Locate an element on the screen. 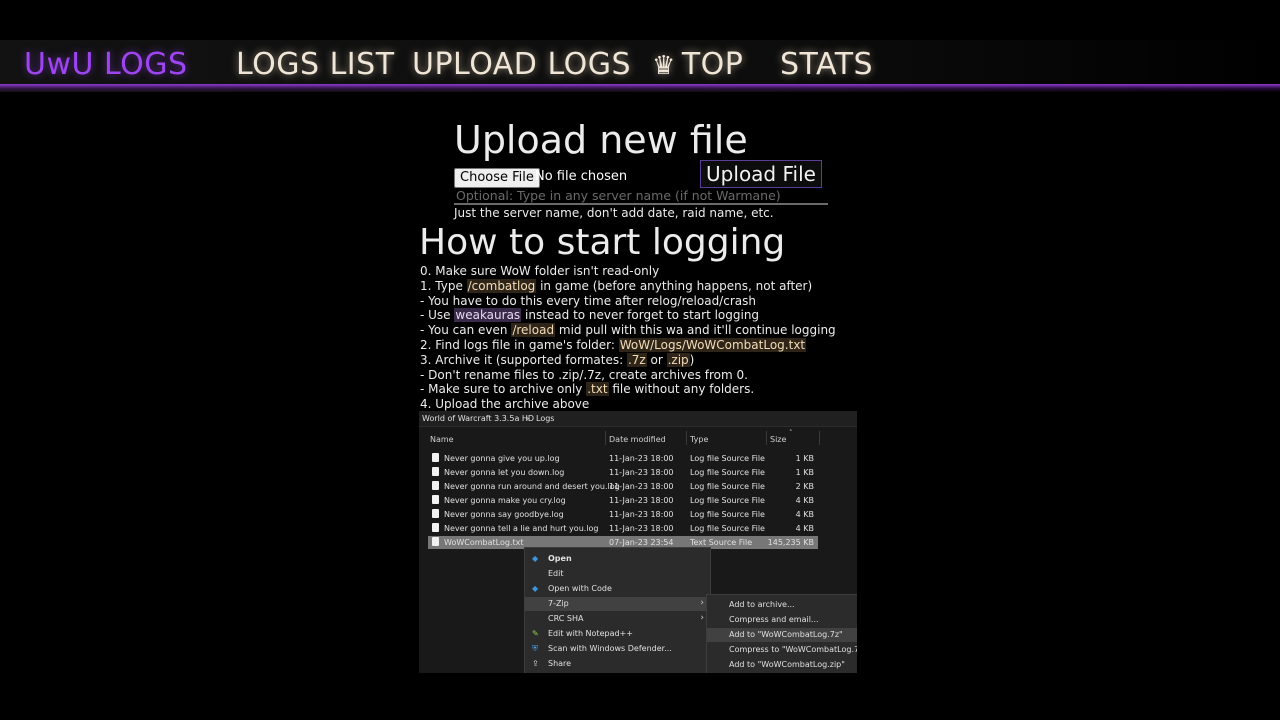  shield-icon: ⛨ is located at coordinates (535, 648).